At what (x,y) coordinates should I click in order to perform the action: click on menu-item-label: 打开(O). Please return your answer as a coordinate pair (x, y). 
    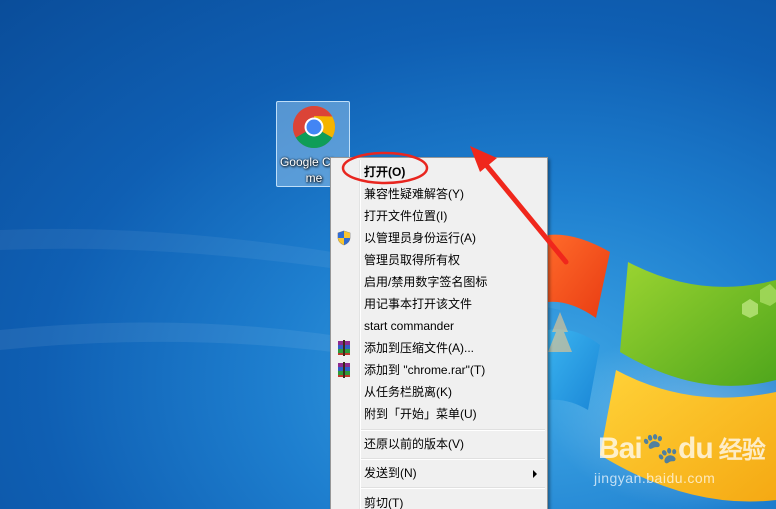
    Looking at the image, I should click on (385, 172).